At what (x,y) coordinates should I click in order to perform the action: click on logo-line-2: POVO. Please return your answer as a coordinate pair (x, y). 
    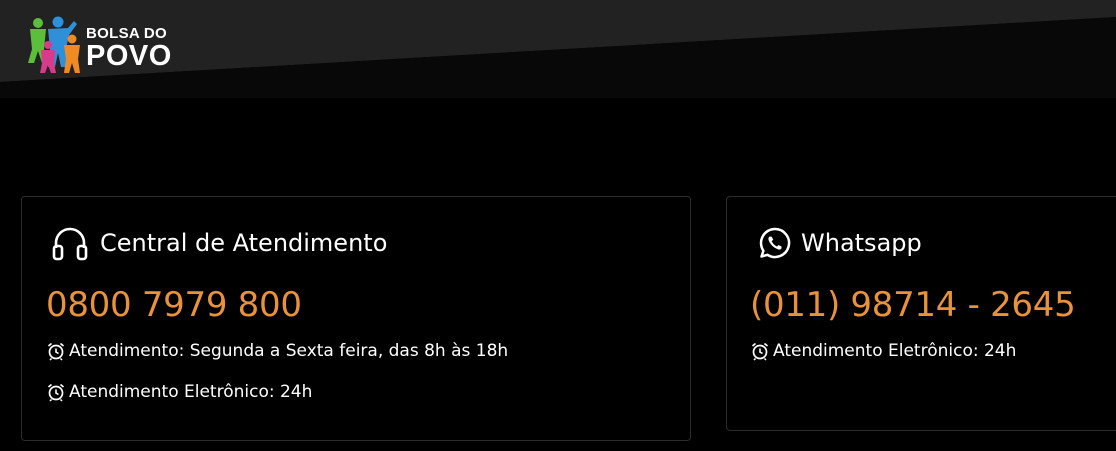
    Looking at the image, I should click on (129, 55).